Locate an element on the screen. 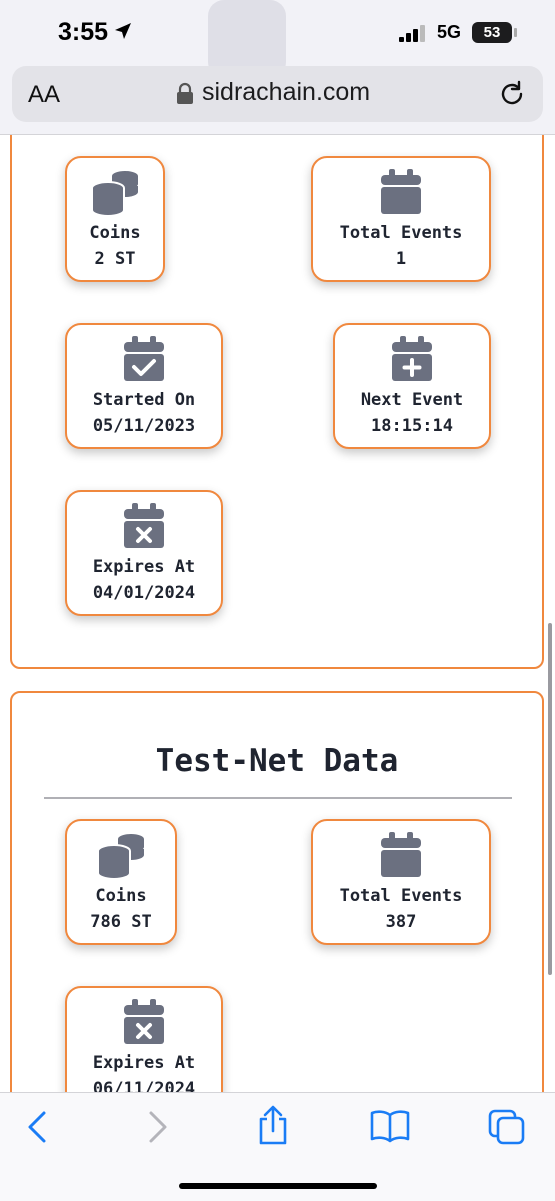 This screenshot has width=555, height=1201. status-bar: 3:55 5G 53 is located at coordinates (277, 39).